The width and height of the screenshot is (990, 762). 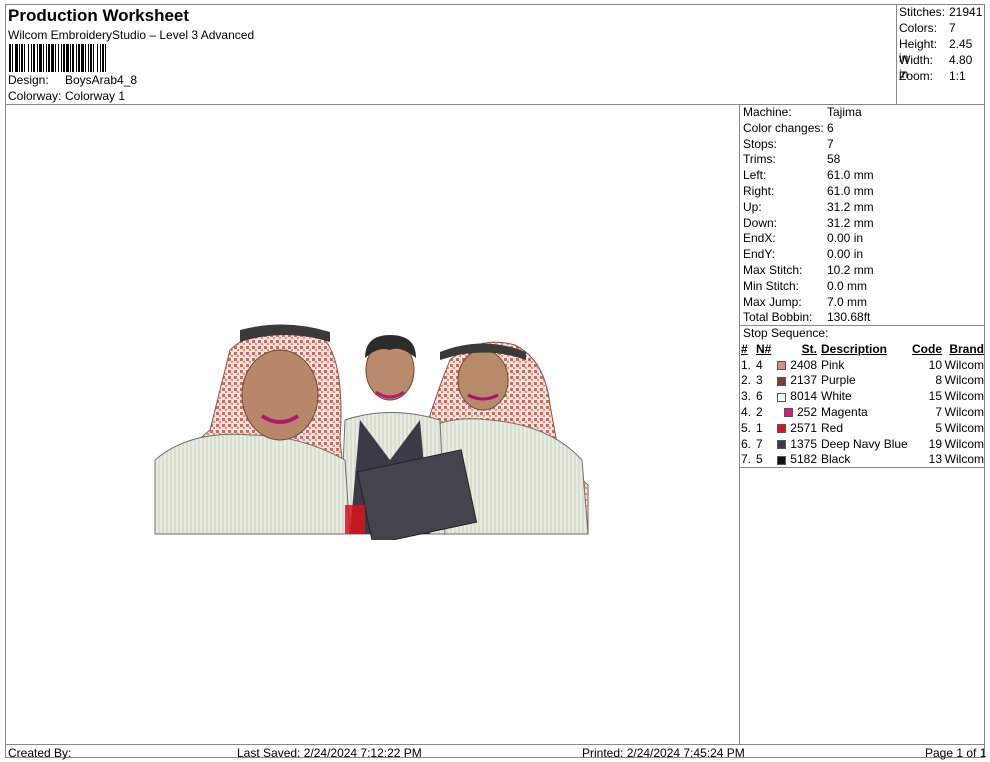 What do you see at coordinates (759, 238) in the screenshot?
I see `spec-label: EndX:` at bounding box center [759, 238].